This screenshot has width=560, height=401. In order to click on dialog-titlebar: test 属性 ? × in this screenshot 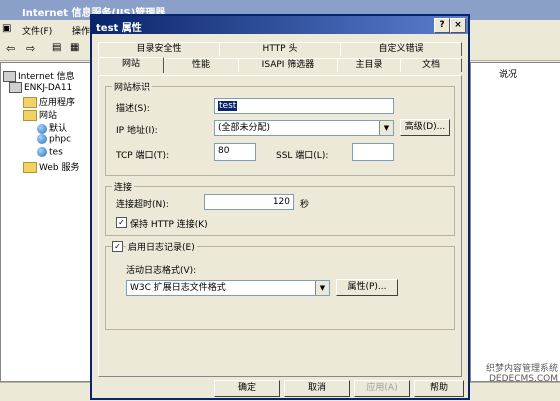, I will do `click(280, 25)`.